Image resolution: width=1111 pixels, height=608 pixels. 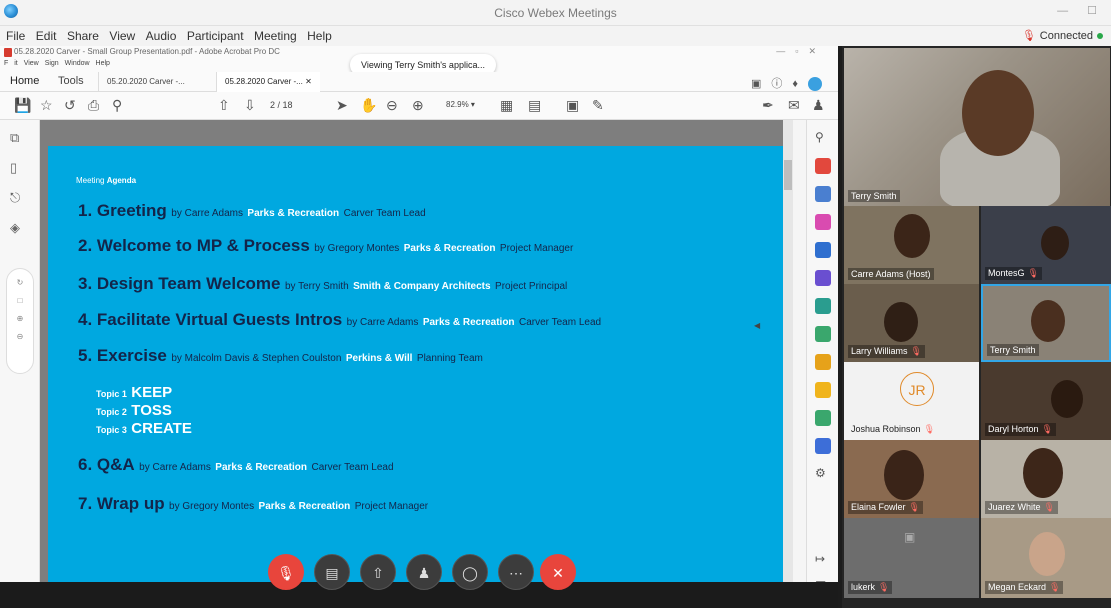 What do you see at coordinates (272, 105) in the screenshot?
I see `page-current: 2` at bounding box center [272, 105].